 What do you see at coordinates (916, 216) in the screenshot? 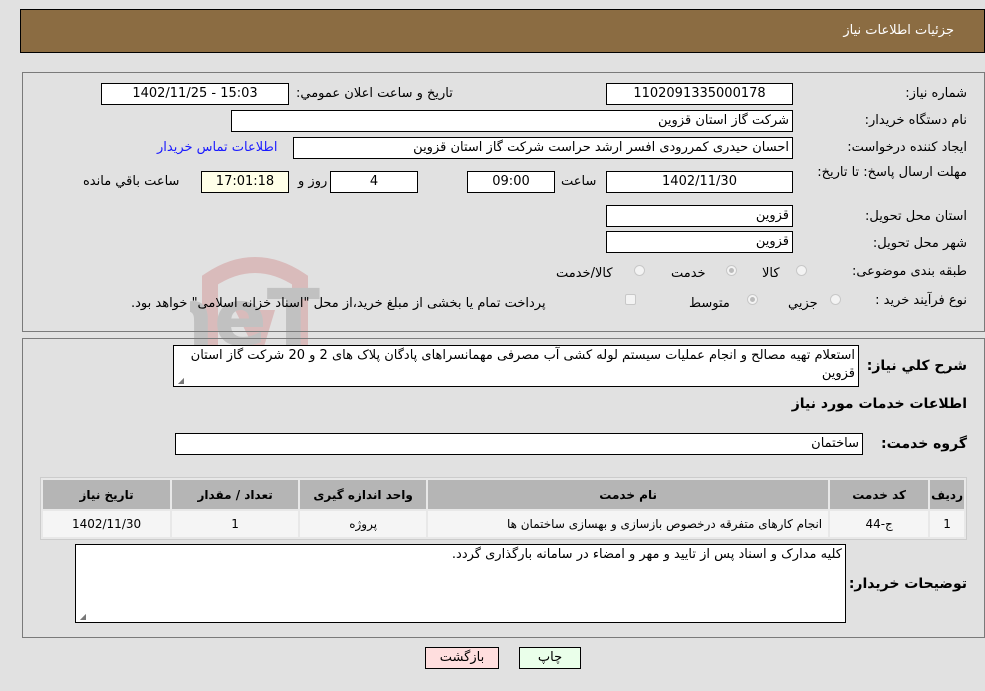
I see `province-label: استان محل تحويل:` at bounding box center [916, 216].